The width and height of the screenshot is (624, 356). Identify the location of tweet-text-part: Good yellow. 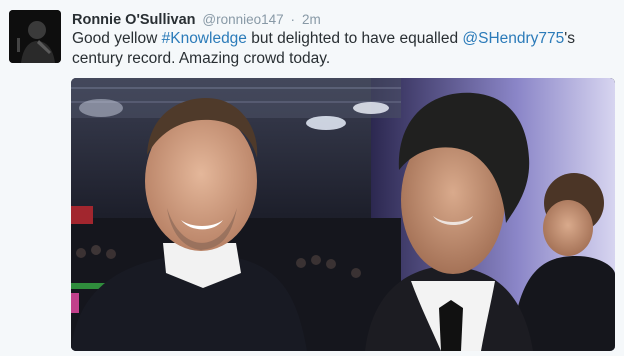
(117, 38).